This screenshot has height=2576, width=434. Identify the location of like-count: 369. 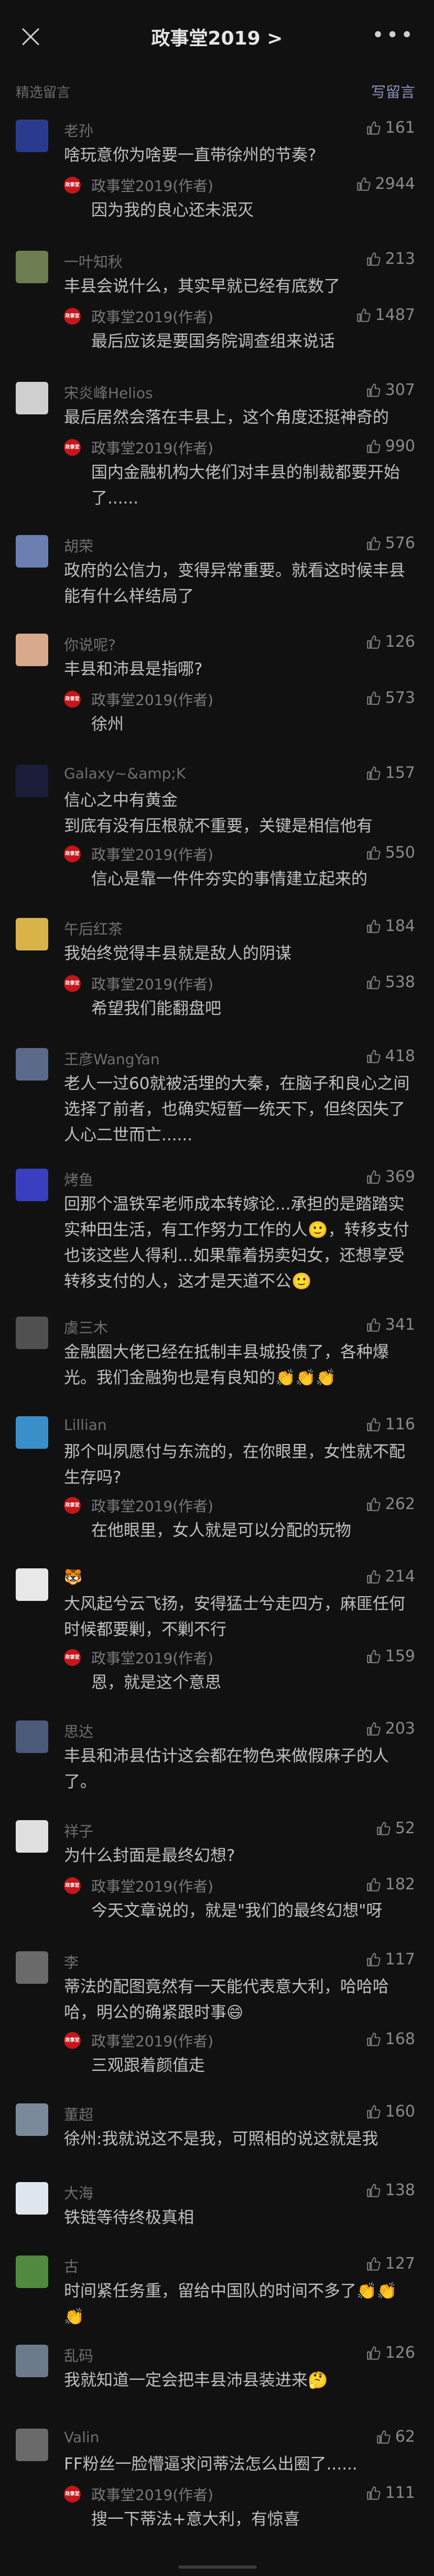
(400, 1177).